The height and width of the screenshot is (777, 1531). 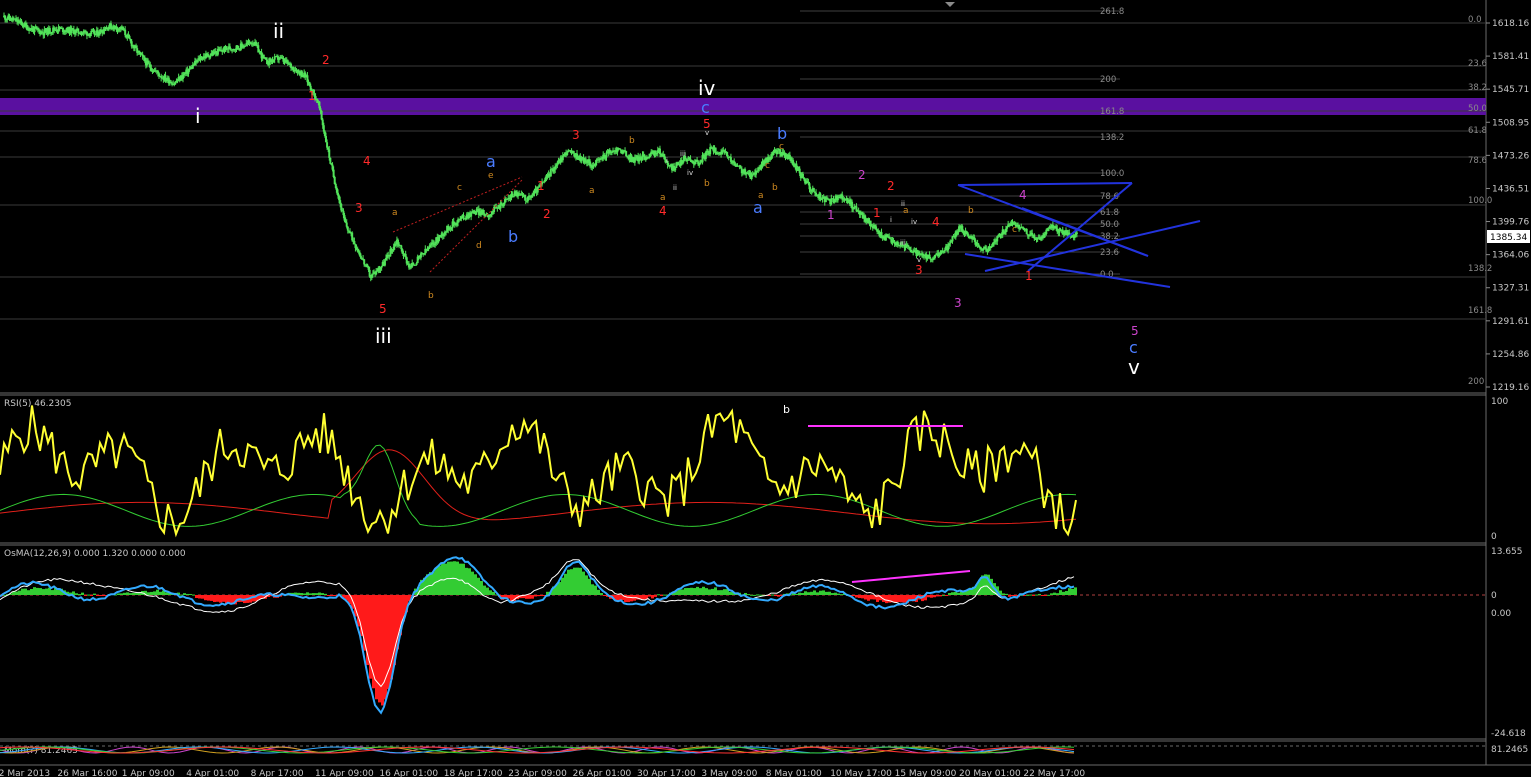 What do you see at coordinates (513, 236) in the screenshot?
I see `wave-label-intermediate: b` at bounding box center [513, 236].